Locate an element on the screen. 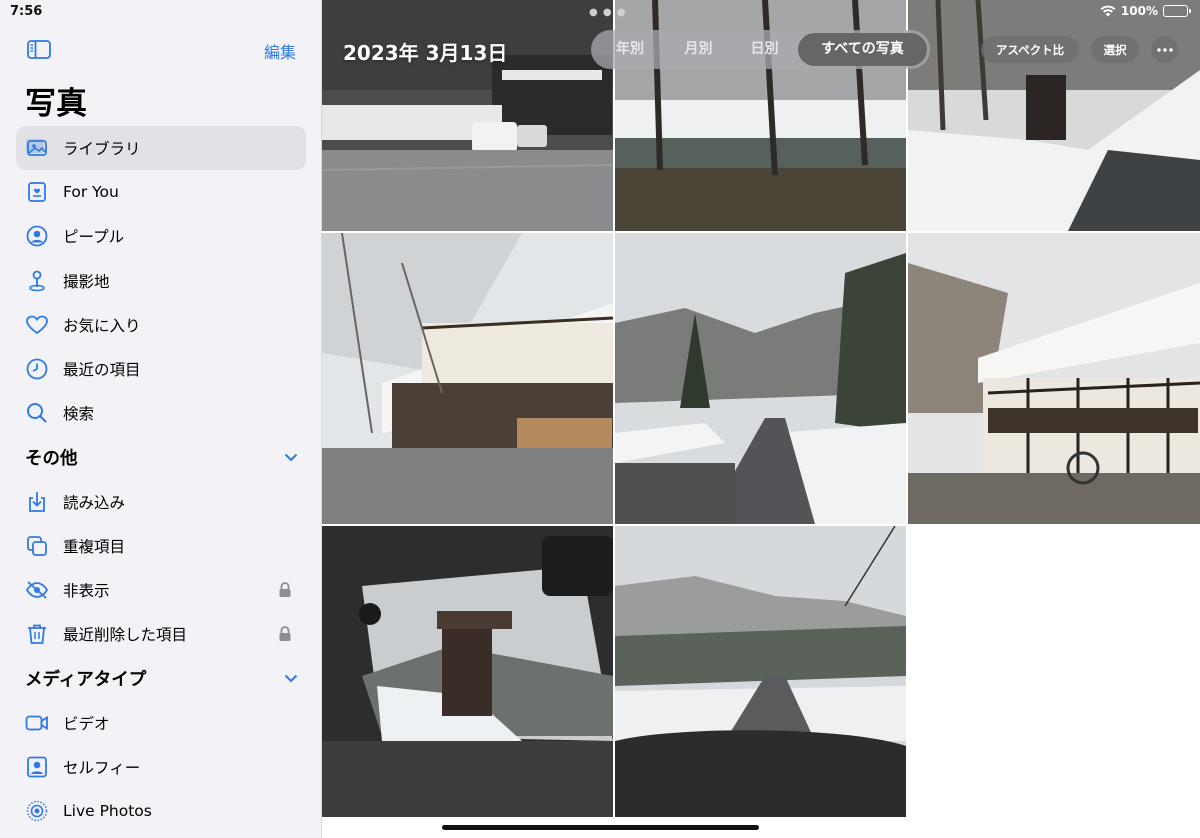  sidebar-item-label: ライブラリ is located at coordinates (102, 149).